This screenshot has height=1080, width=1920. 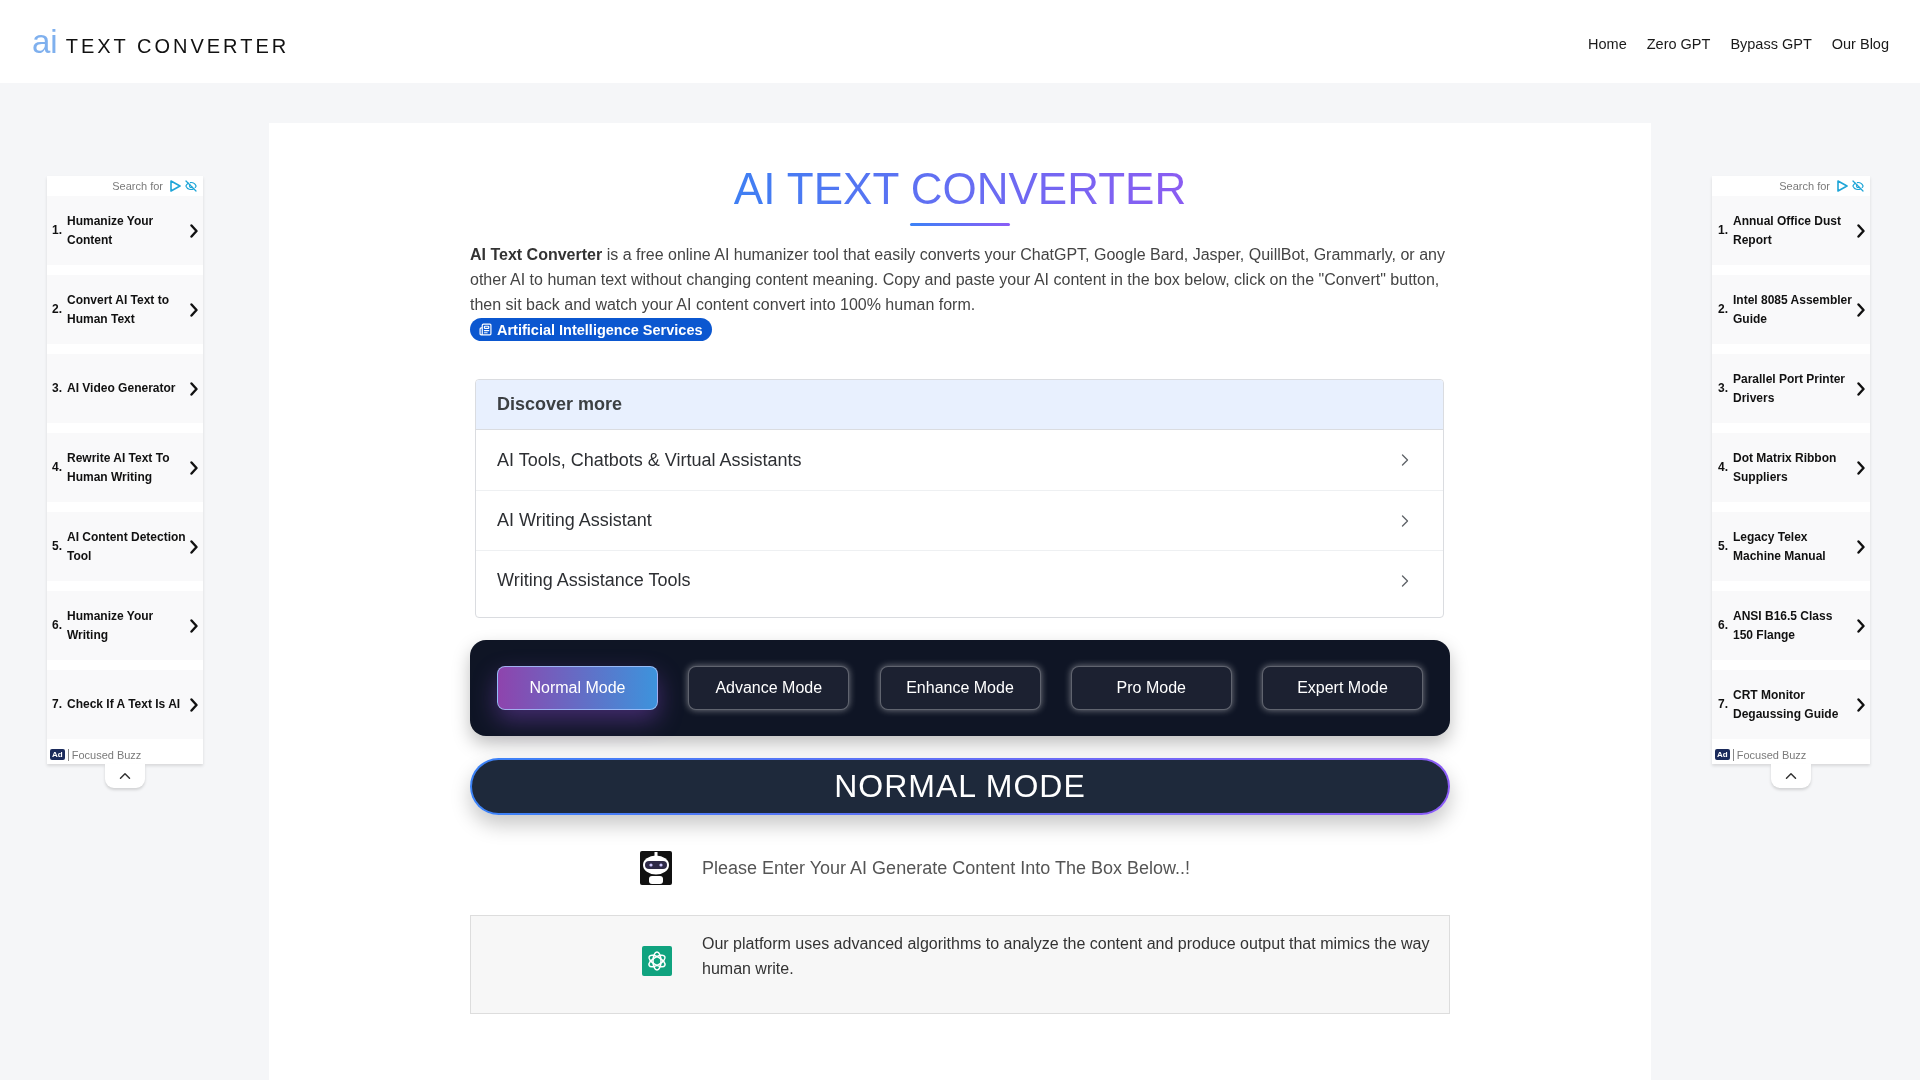 What do you see at coordinates (657, 961) in the screenshot?
I see `knot-icon` at bounding box center [657, 961].